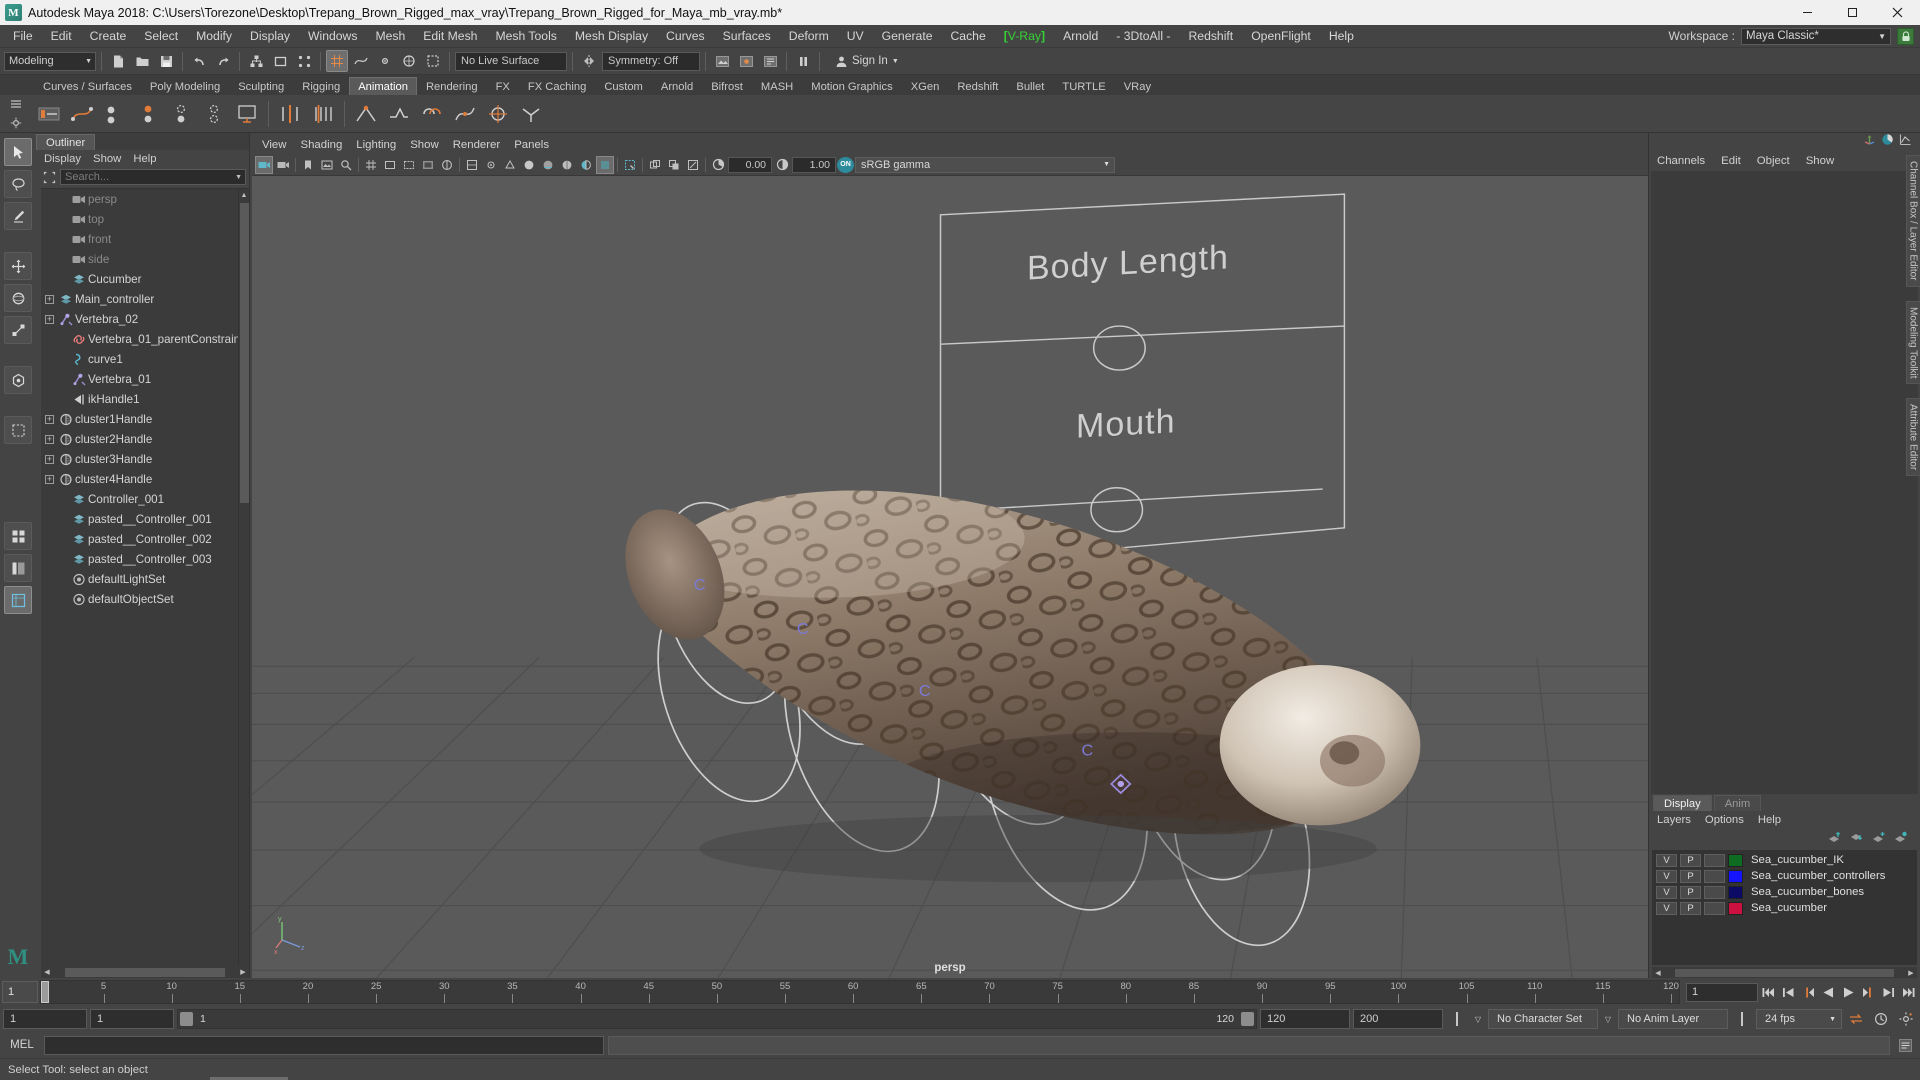  Describe the element at coordinates (586, 165) in the screenshot. I see `shadows-icon` at that location.